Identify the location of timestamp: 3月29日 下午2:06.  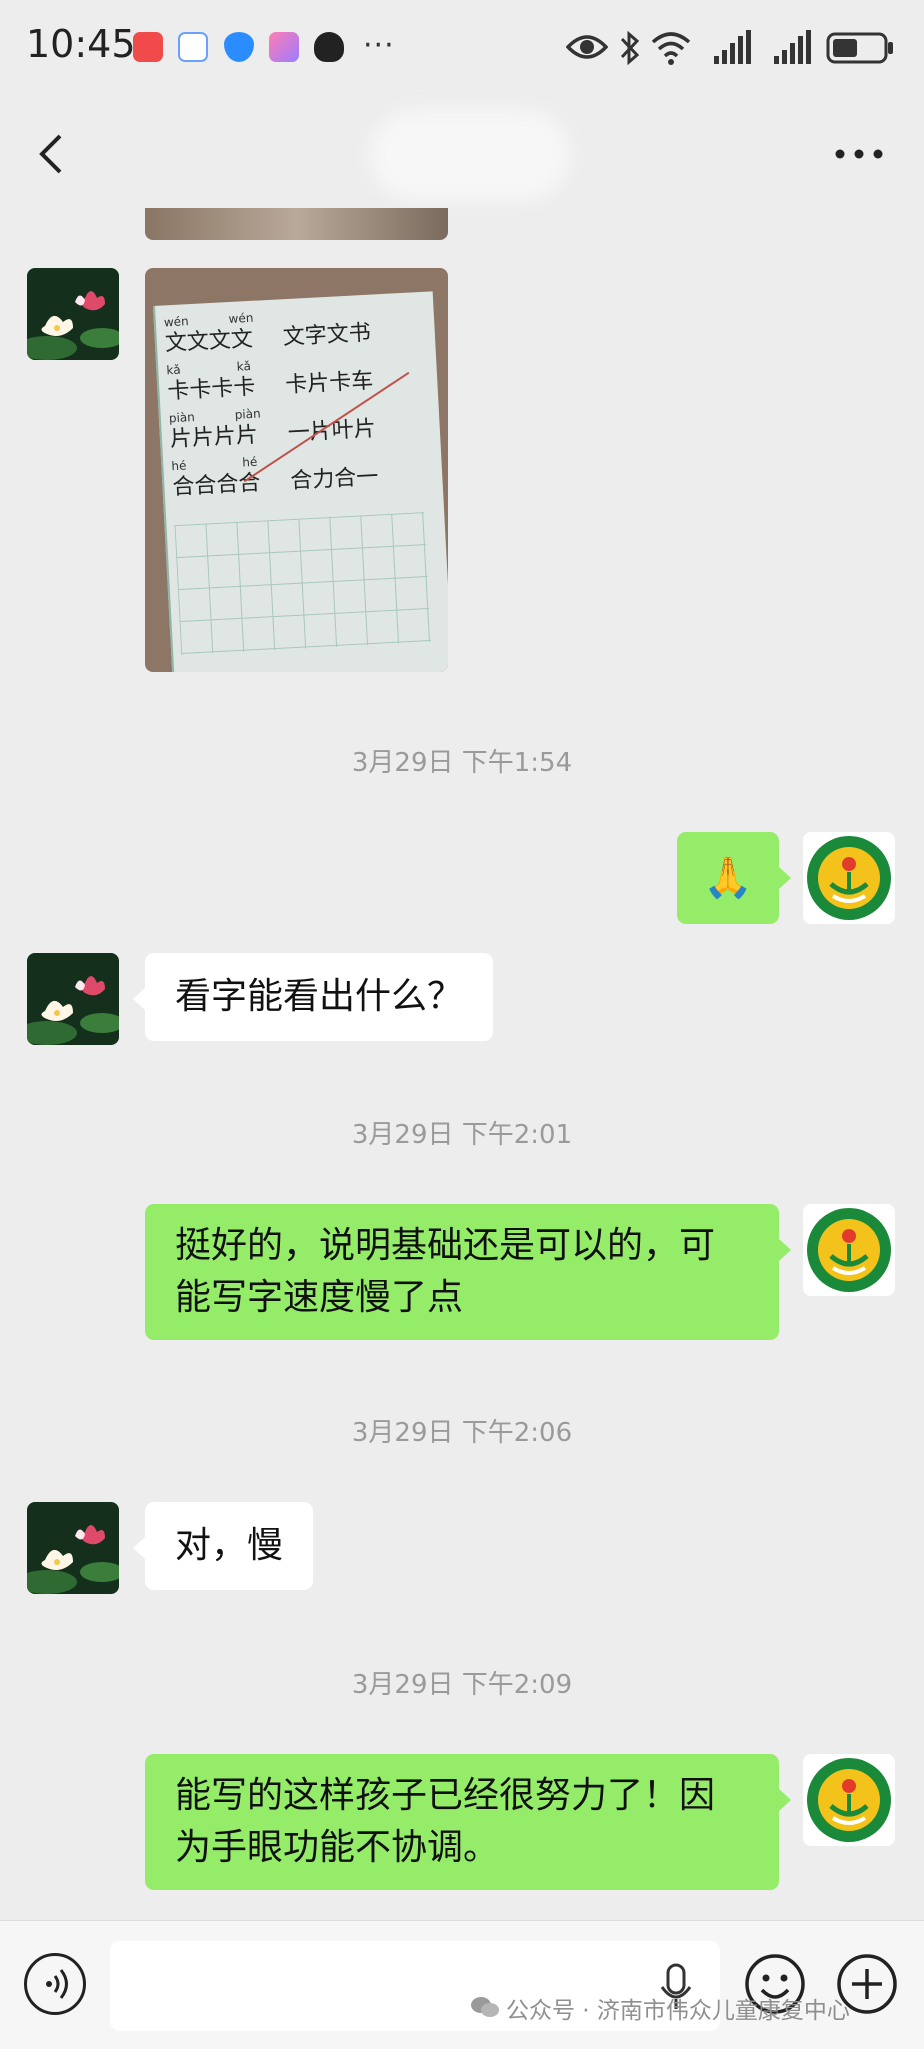
(462, 1433).